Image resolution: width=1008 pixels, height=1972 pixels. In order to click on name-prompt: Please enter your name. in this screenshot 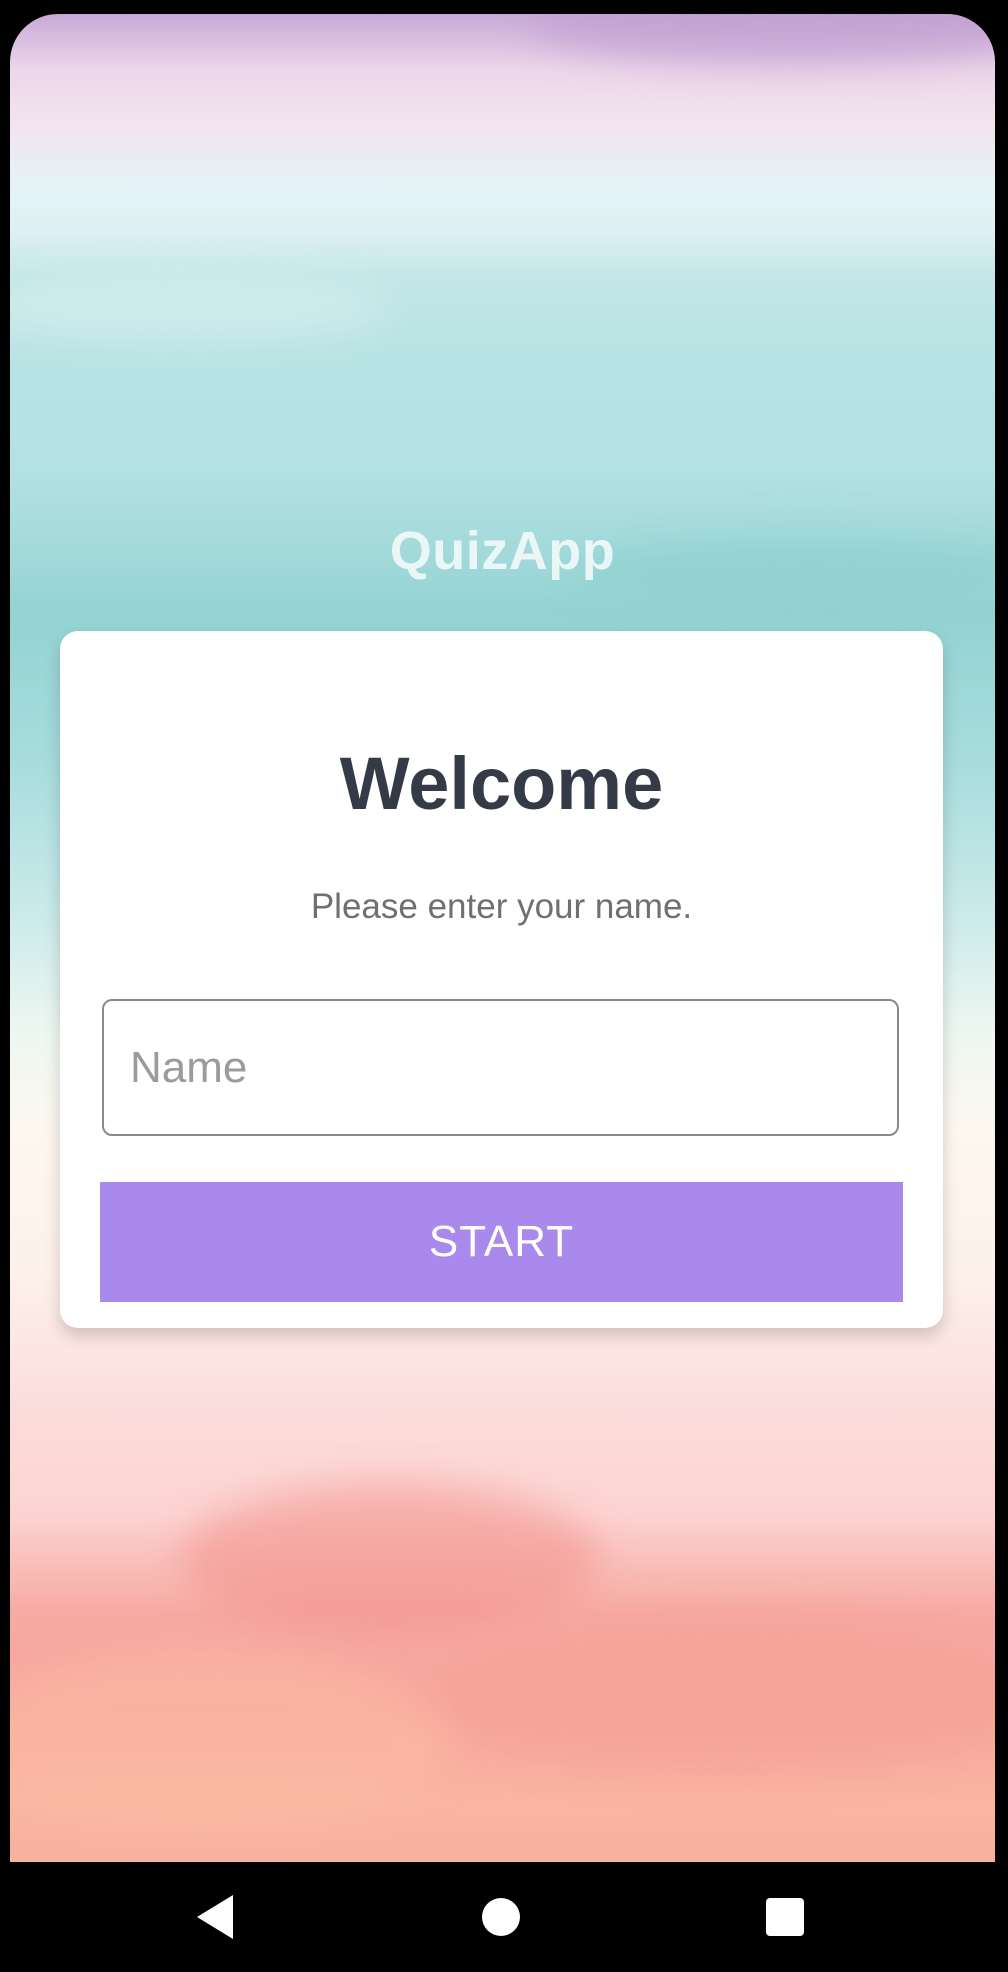, I will do `click(501, 906)`.